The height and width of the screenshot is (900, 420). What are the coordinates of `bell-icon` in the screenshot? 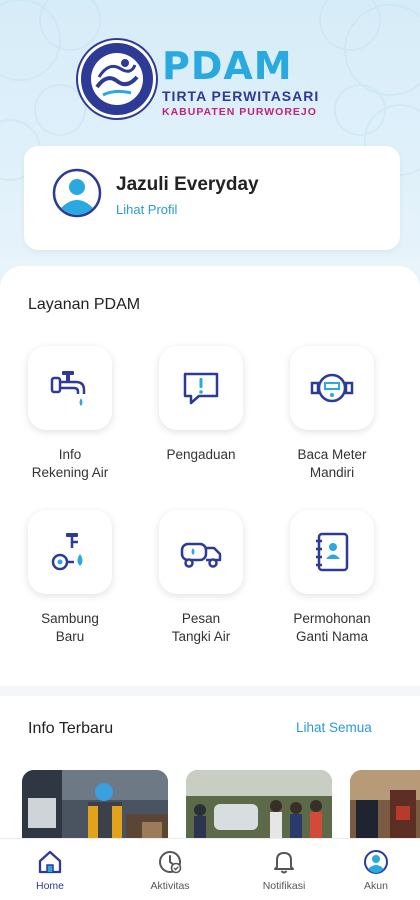 It's located at (284, 863).